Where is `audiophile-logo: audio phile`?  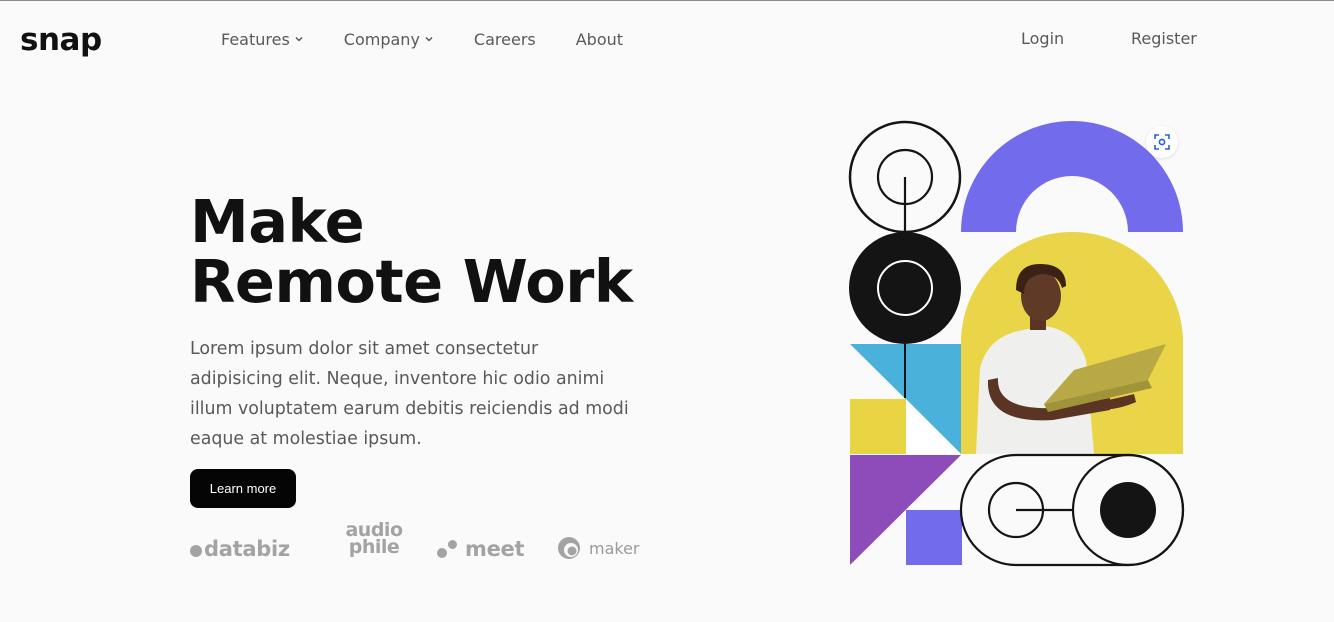
audiophile-logo: audio phile is located at coordinates (374, 539).